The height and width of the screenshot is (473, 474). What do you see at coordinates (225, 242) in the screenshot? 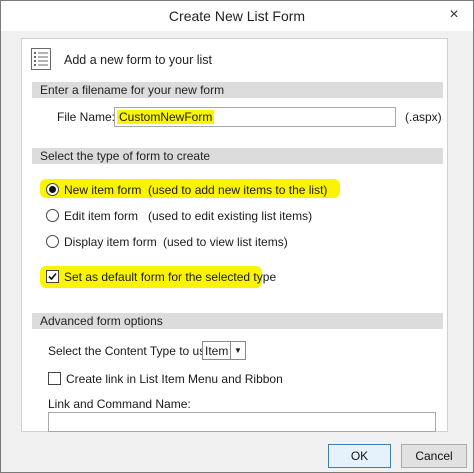
I see `display-item-description: (used to view list items)` at bounding box center [225, 242].